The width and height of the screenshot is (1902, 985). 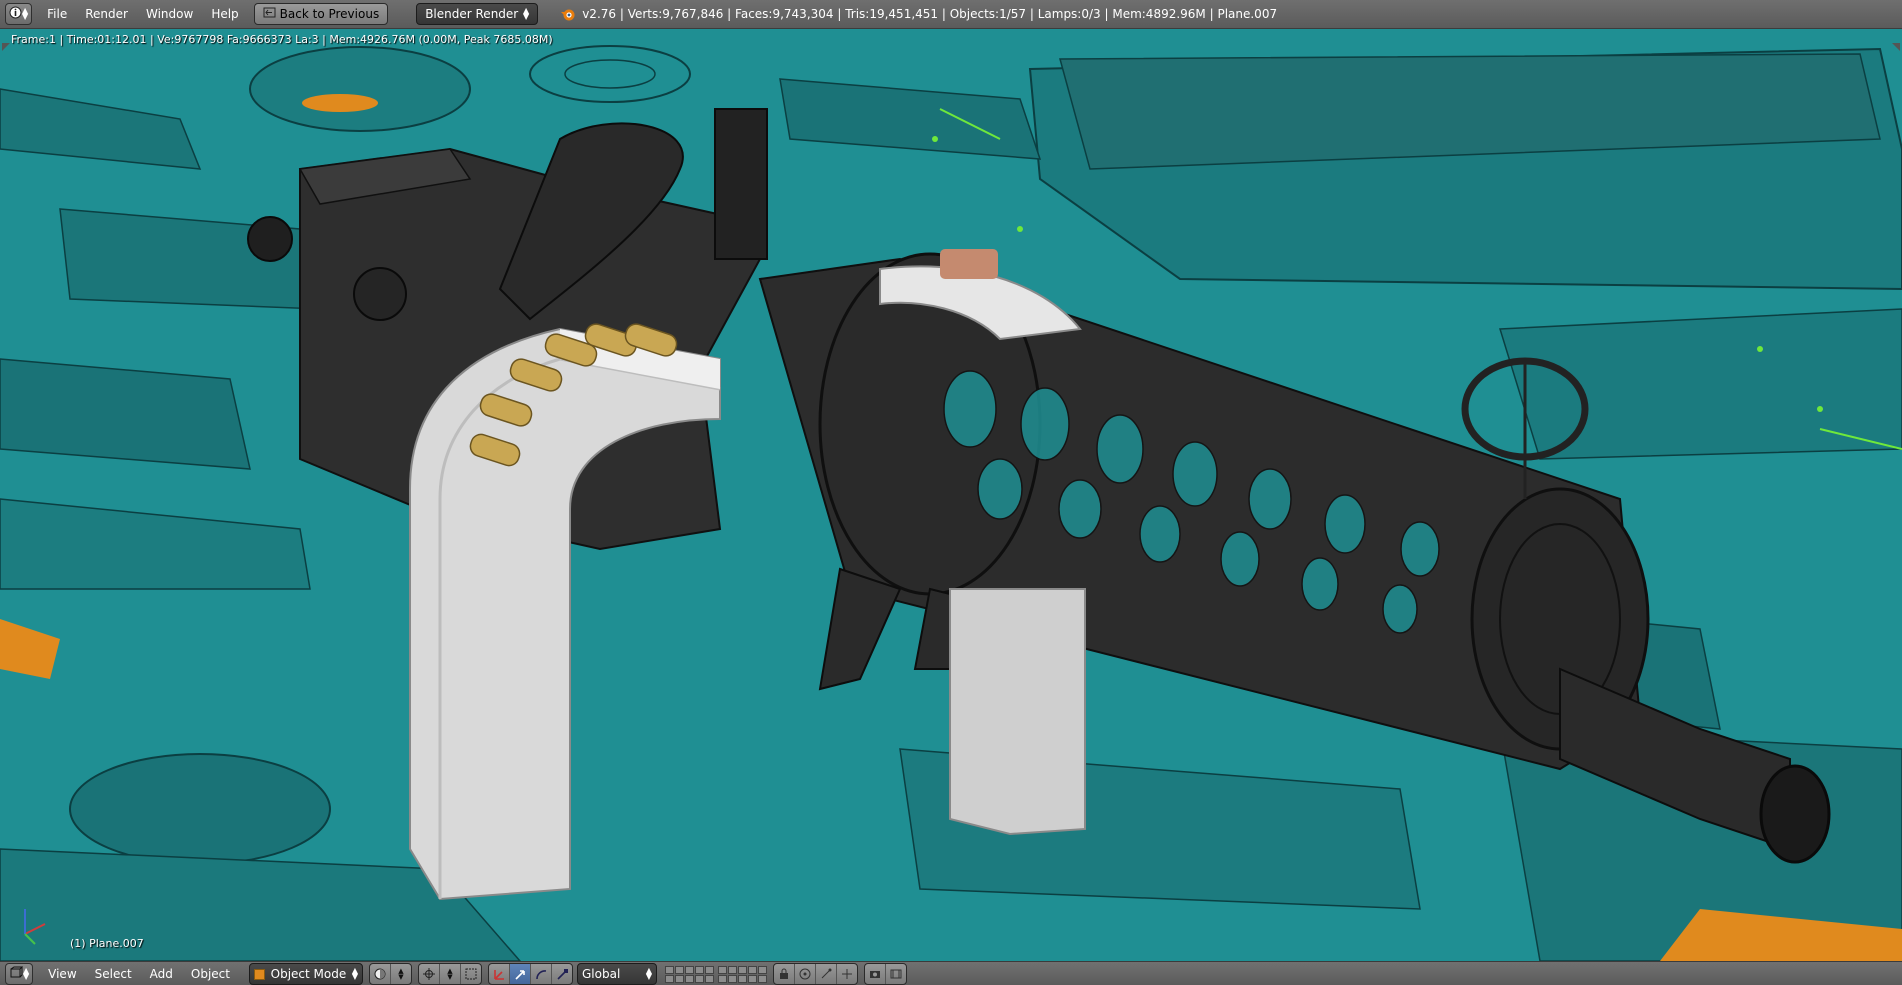 What do you see at coordinates (601, 974) in the screenshot?
I see `transform-orientation-label: Global` at bounding box center [601, 974].